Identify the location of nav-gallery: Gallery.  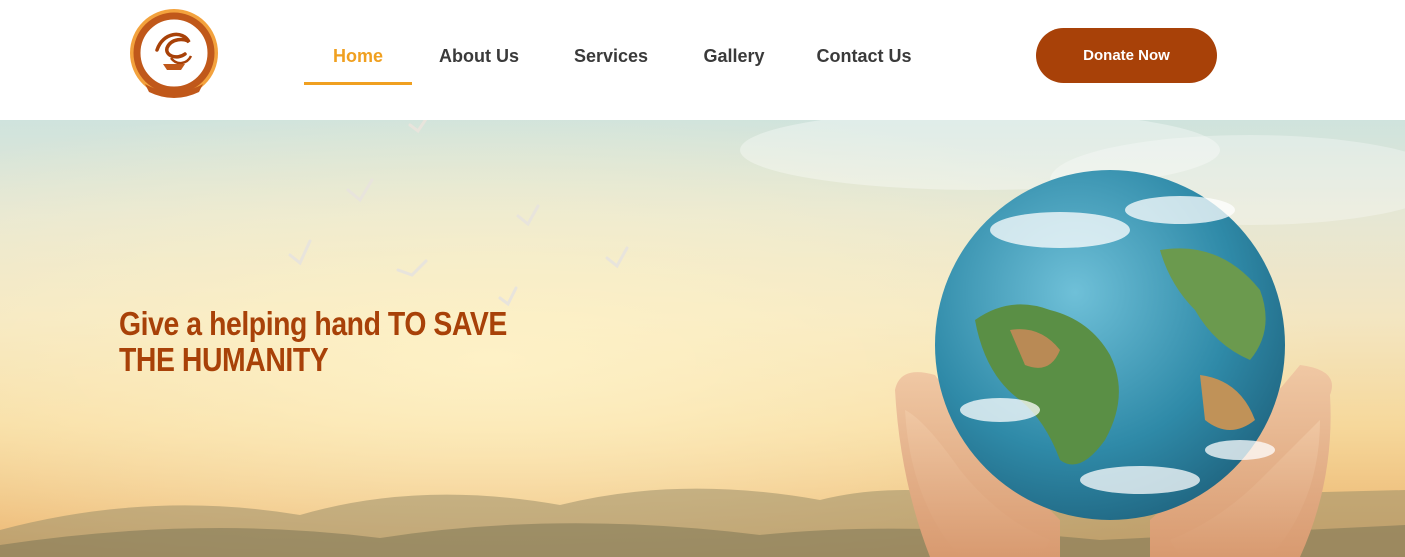
(734, 56).